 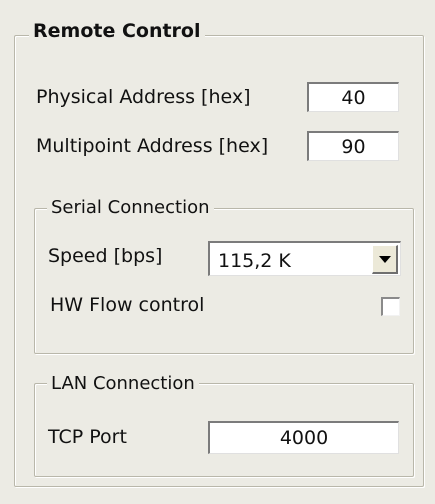 I want to click on speed-label: Speed [bps], so click(x=105, y=256).